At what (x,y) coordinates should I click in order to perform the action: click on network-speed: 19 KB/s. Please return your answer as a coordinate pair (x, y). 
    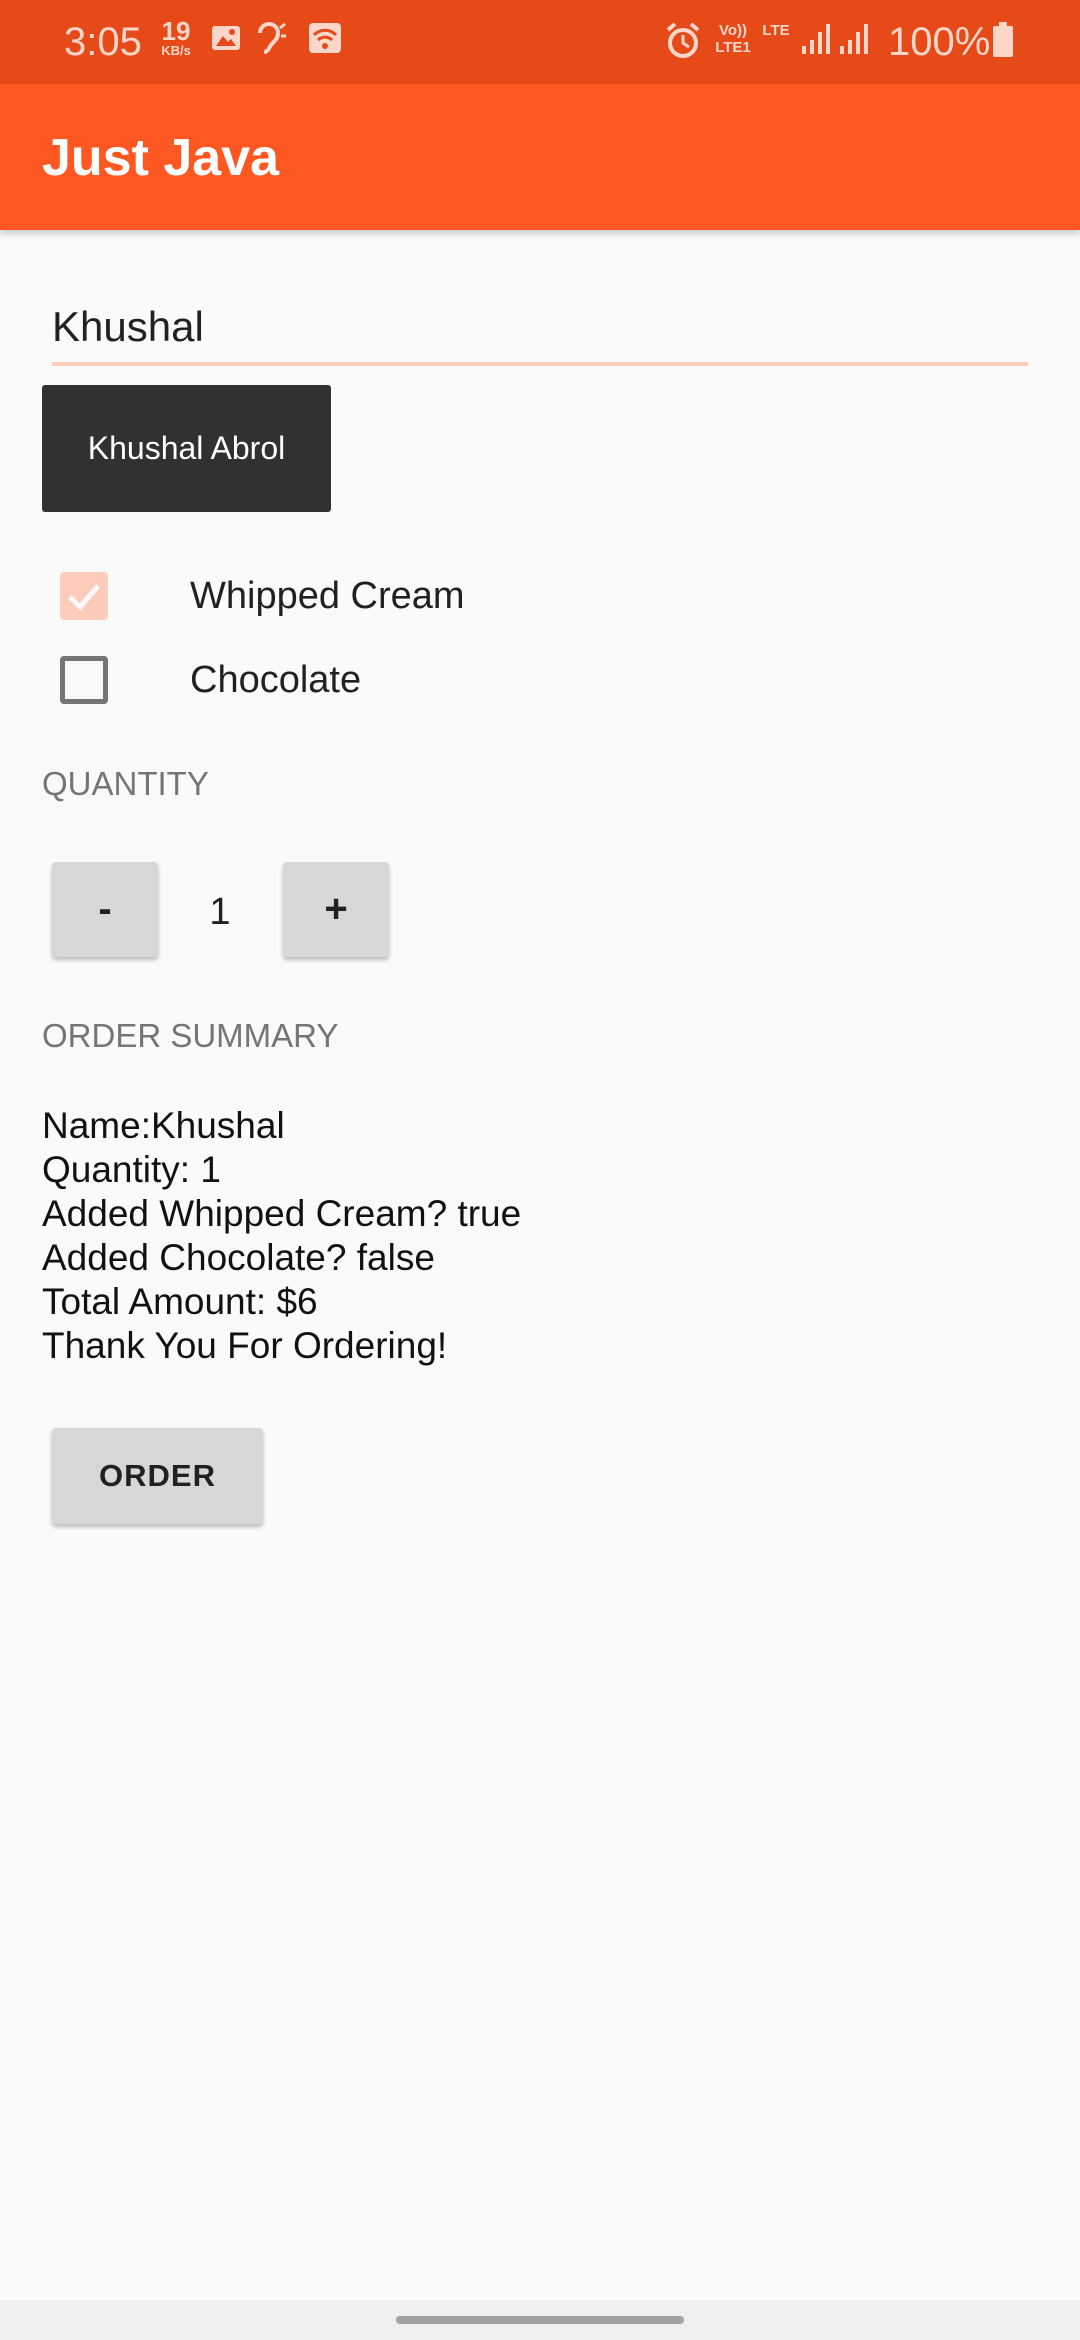
    Looking at the image, I should click on (176, 37).